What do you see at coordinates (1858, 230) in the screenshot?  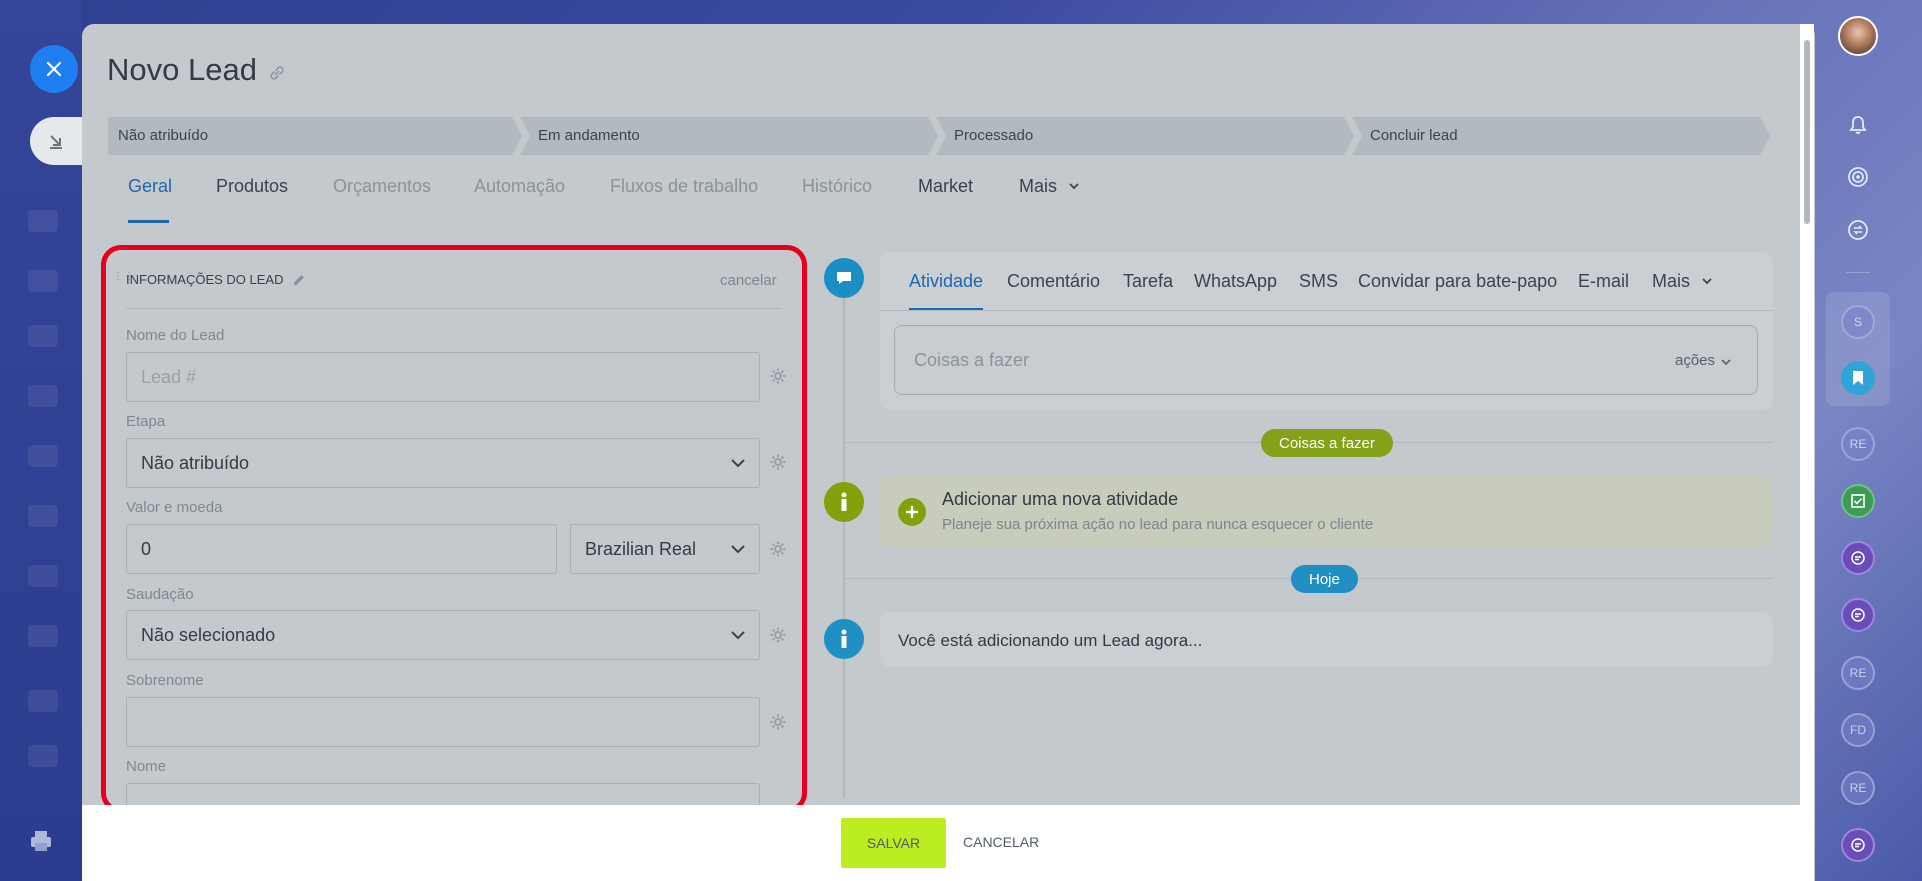 I see `sync-chat-icon` at bounding box center [1858, 230].